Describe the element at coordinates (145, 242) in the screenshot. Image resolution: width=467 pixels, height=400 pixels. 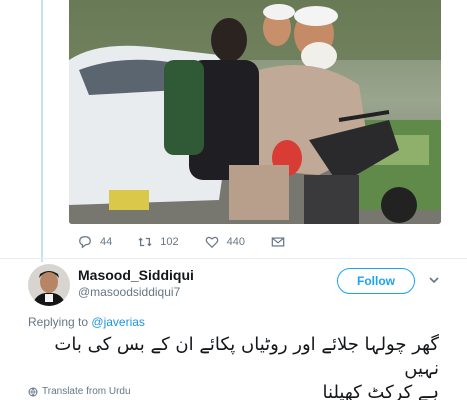
I see `retweet-icon` at that location.